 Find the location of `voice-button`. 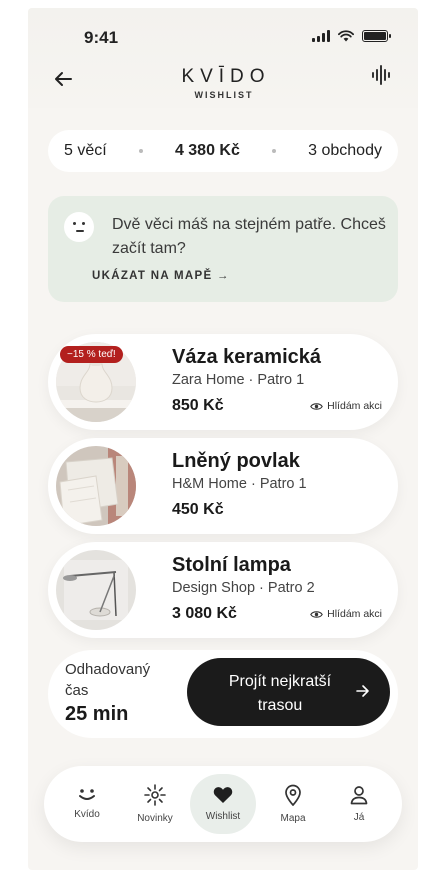

voice-button is located at coordinates (381, 75).